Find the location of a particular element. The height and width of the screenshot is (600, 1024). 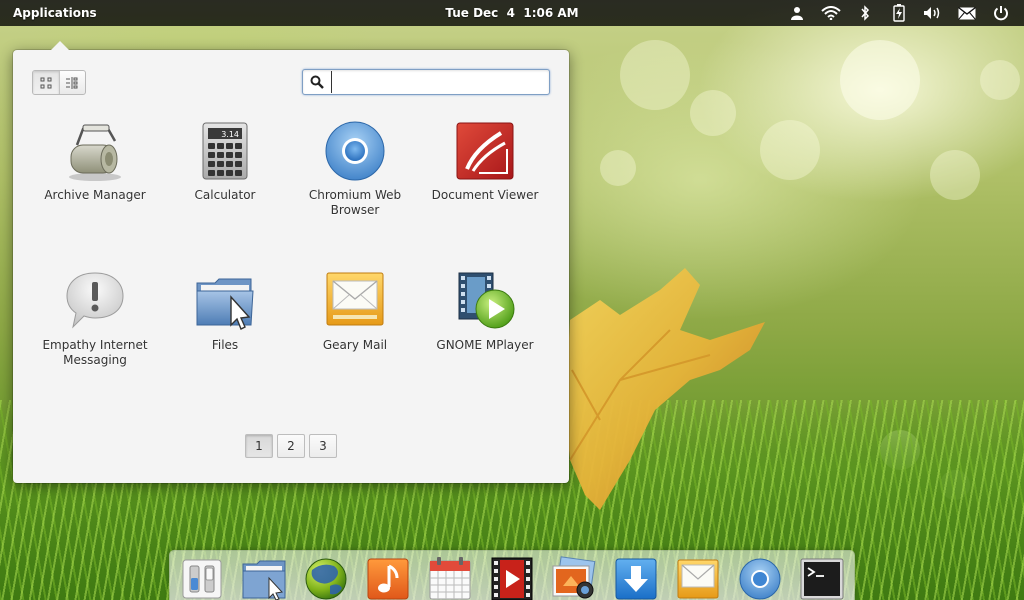

category-view-button is located at coordinates (73, 82).